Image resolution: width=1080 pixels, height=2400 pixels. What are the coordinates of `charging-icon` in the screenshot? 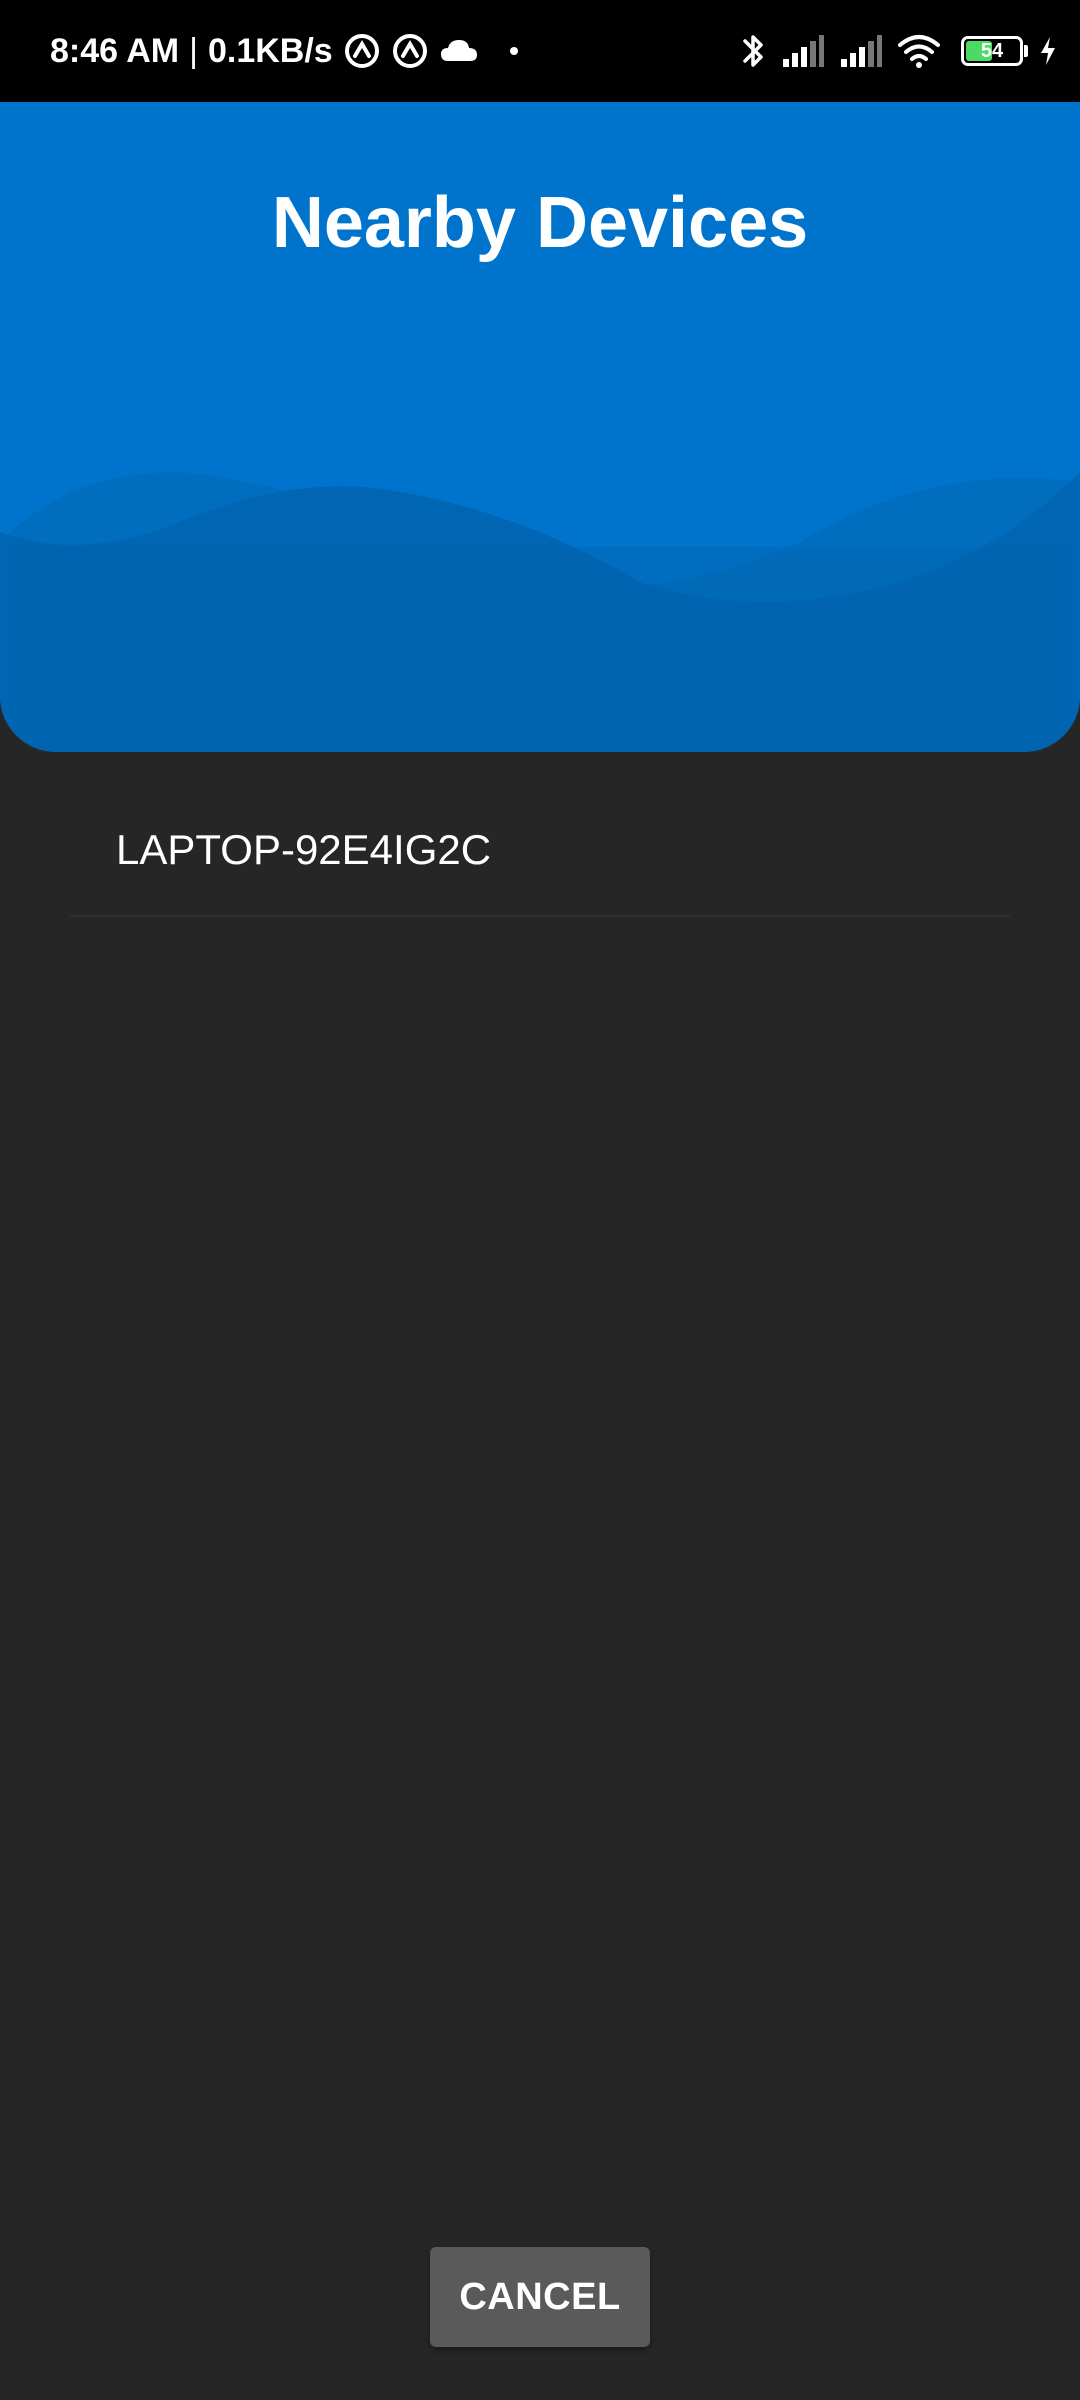 It's located at (1048, 51).